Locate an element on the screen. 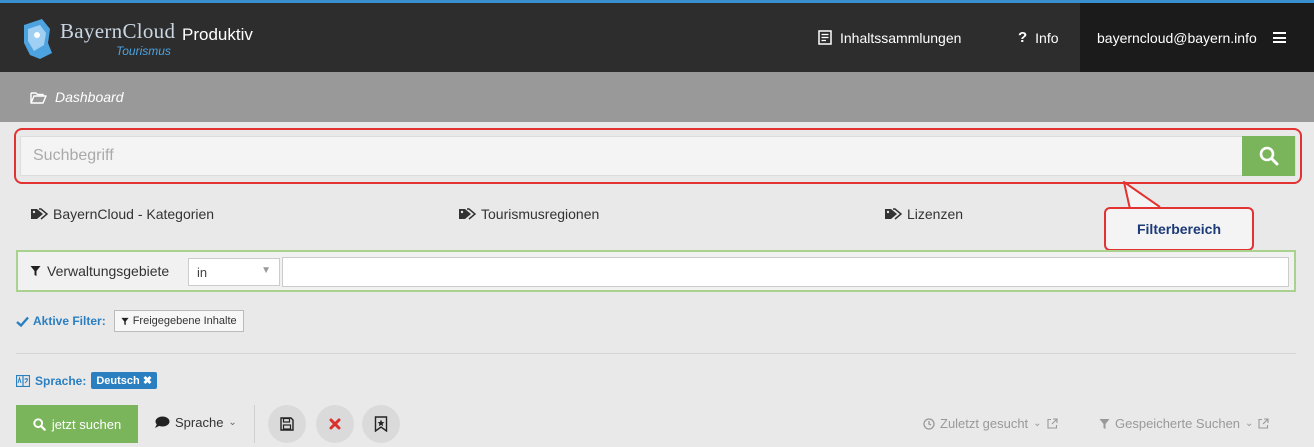 This screenshot has height=447, width=1314. category-tourismusregionen: Tourismusregionen is located at coordinates (528, 214).